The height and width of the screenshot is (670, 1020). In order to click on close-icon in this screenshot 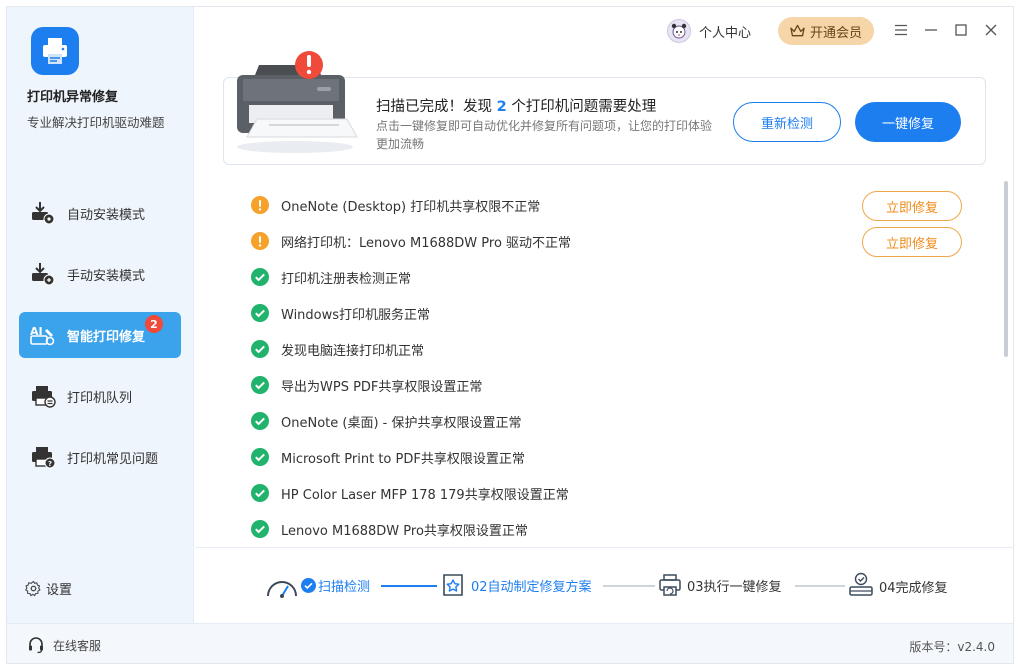, I will do `click(991, 30)`.